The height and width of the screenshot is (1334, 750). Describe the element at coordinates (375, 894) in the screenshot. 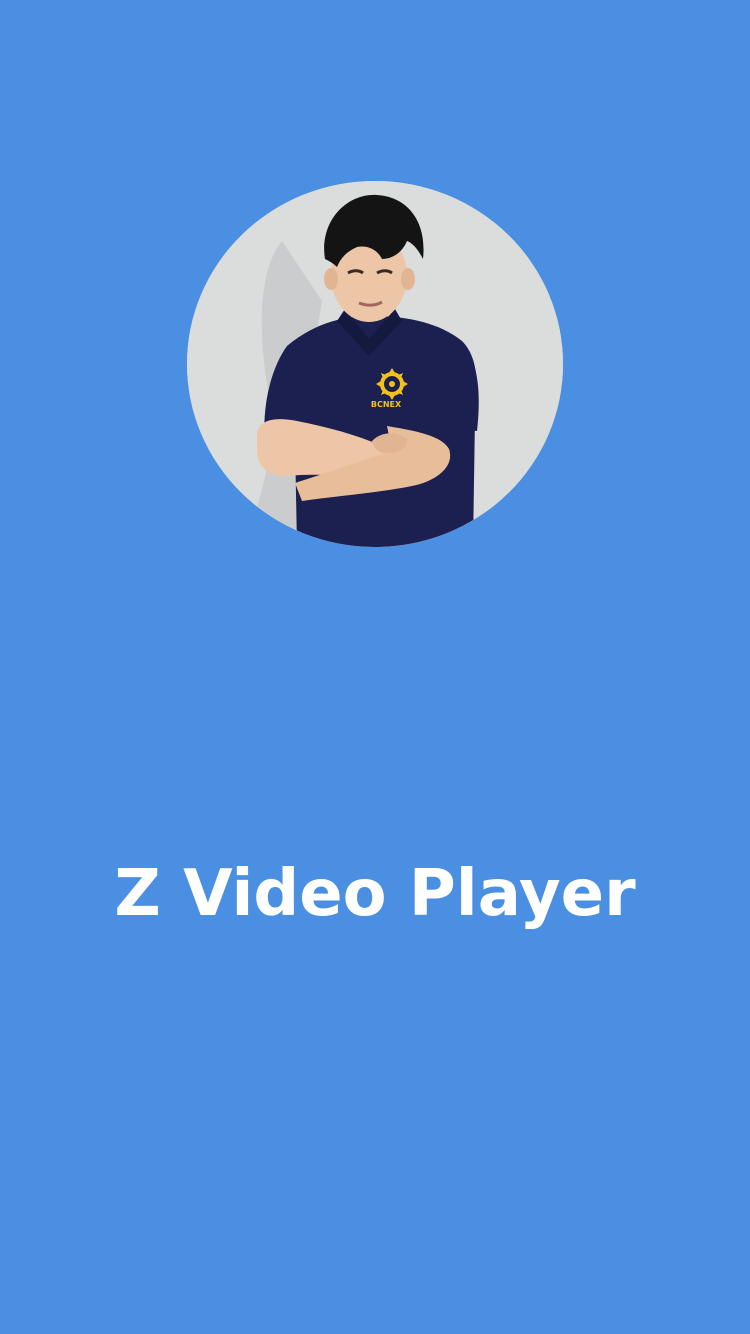

I see `app-title: Z Video Player` at that location.